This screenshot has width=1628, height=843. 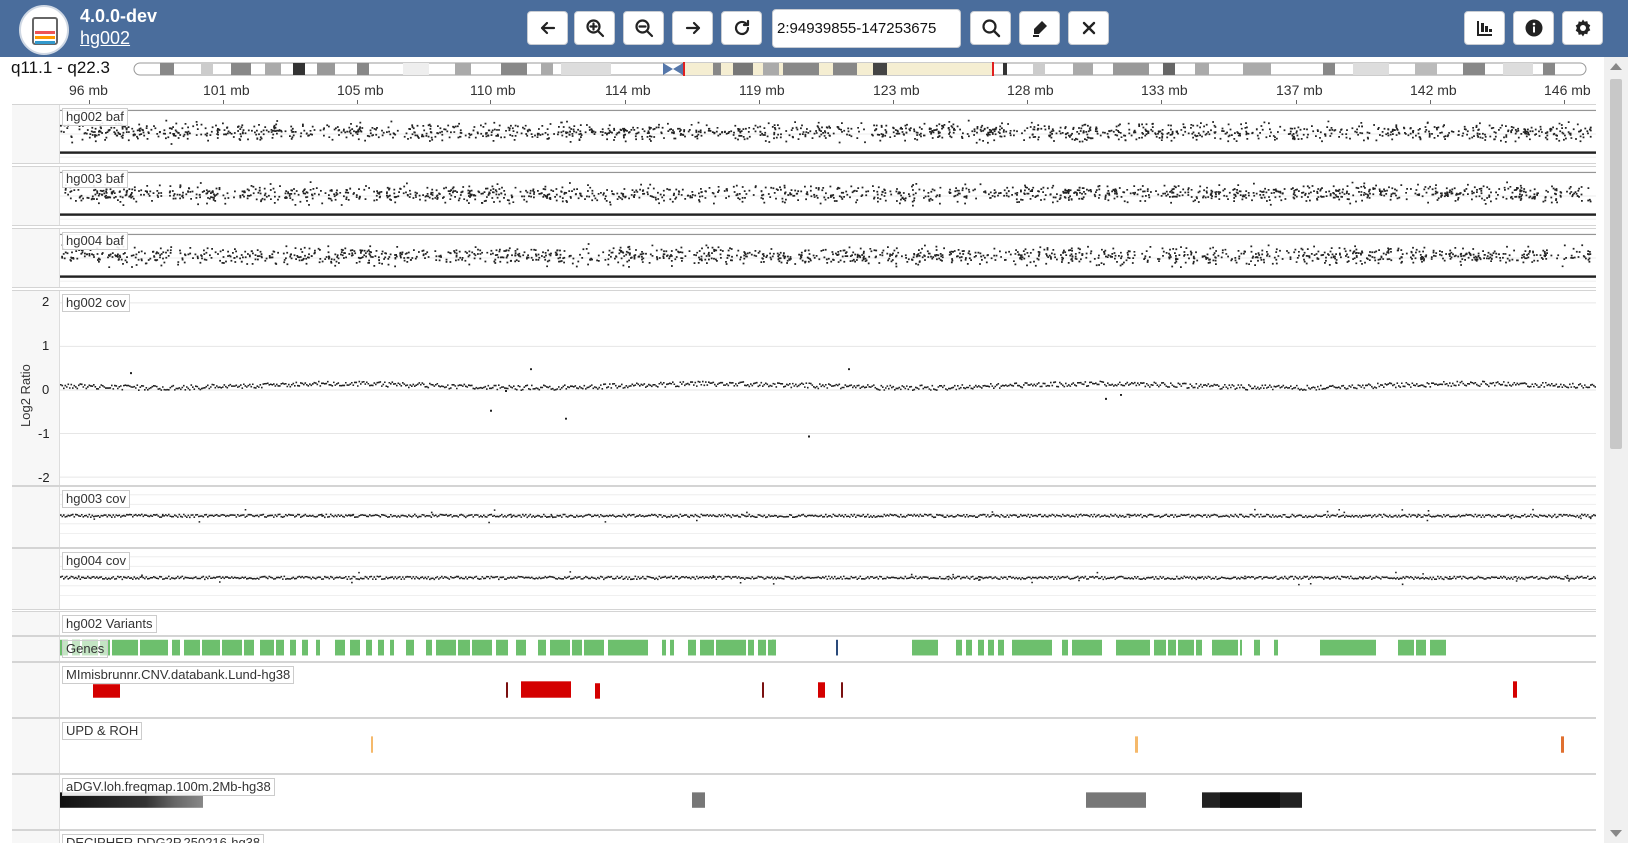 I want to click on cnv-segment, so click(x=1515, y=689).